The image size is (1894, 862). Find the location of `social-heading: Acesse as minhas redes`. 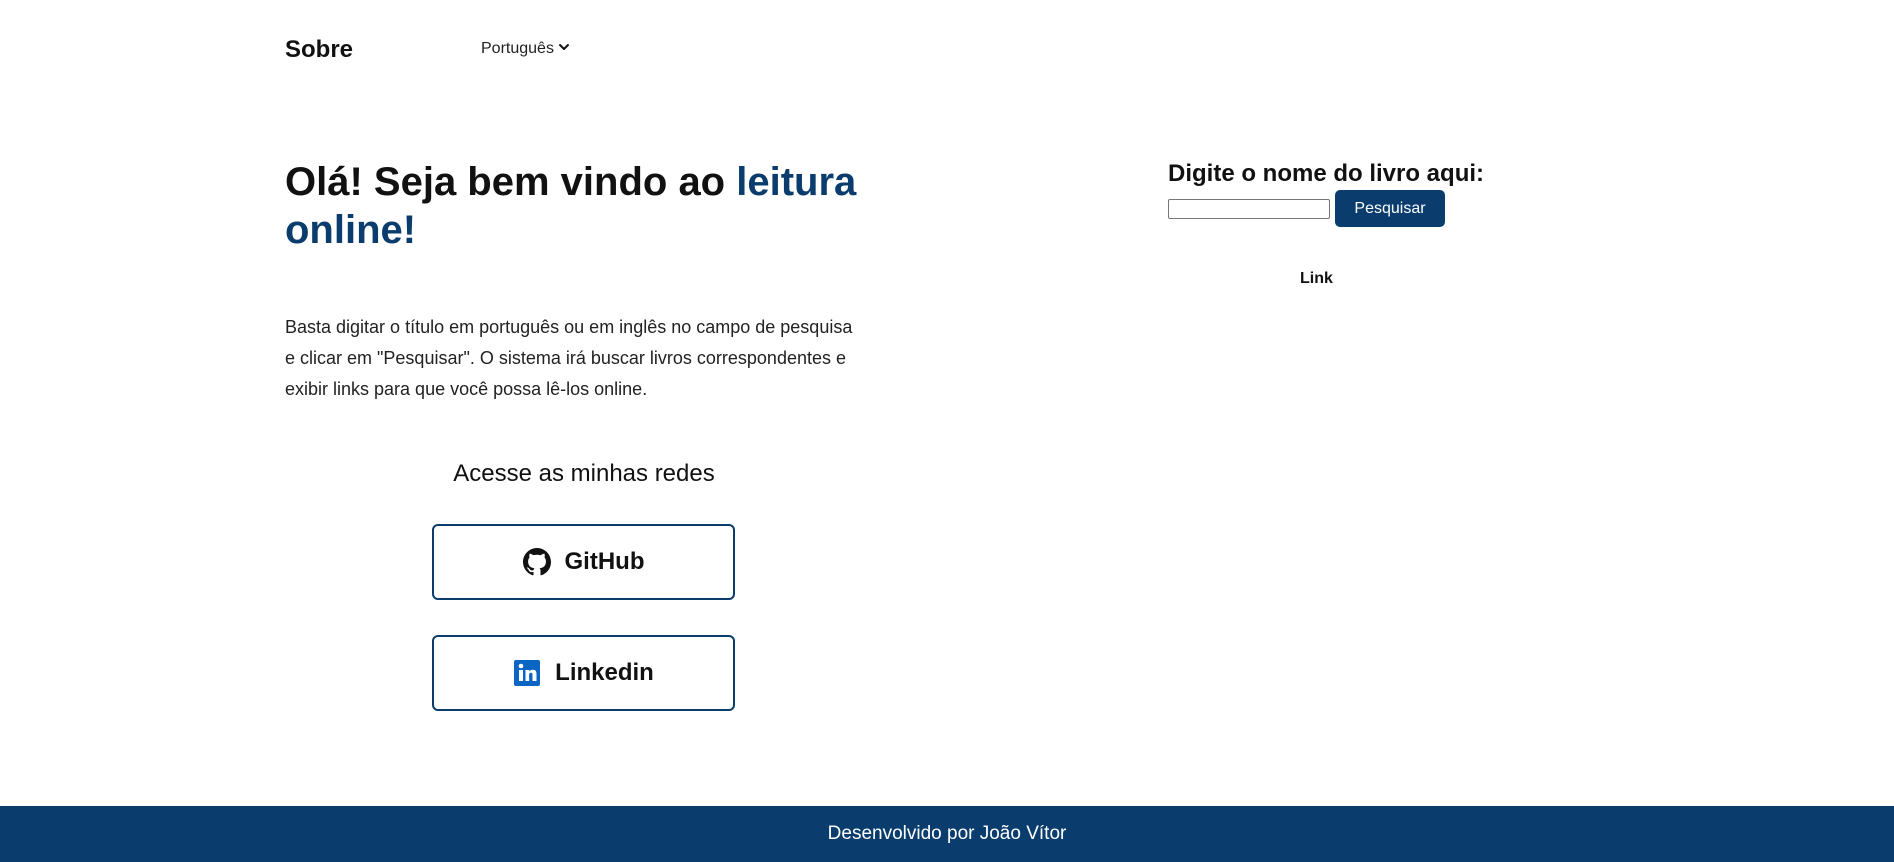

social-heading: Acesse as minhas redes is located at coordinates (584, 473).